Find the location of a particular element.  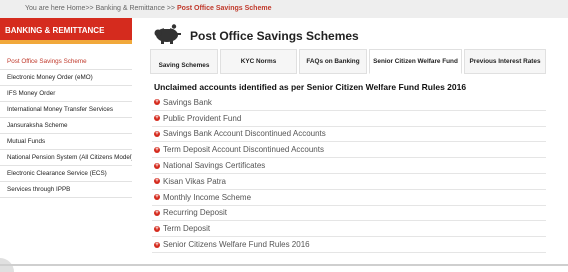

piggy-bank-icon is located at coordinates (167, 34).